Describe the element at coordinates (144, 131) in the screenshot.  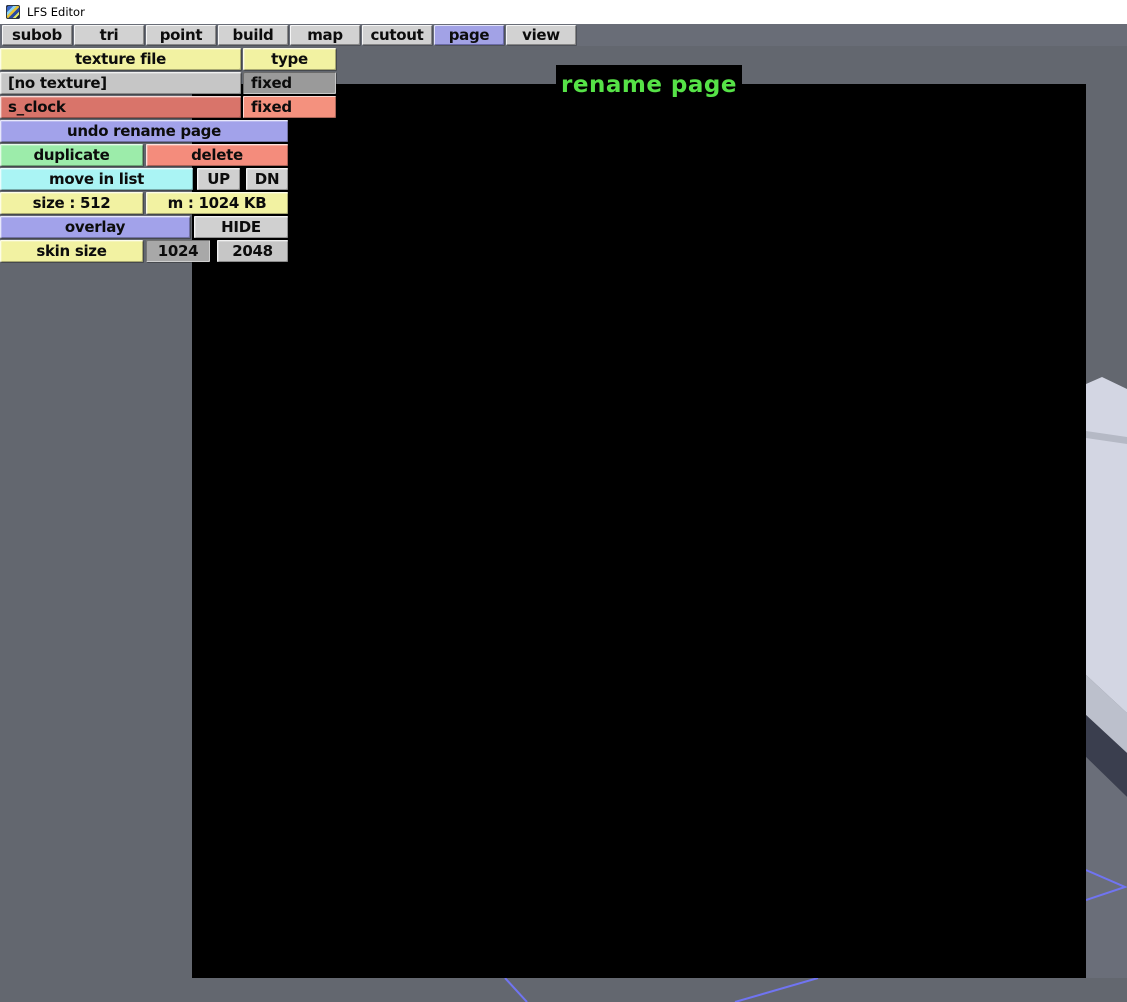
I see `undo-rename-page-button: undo rename page` at that location.